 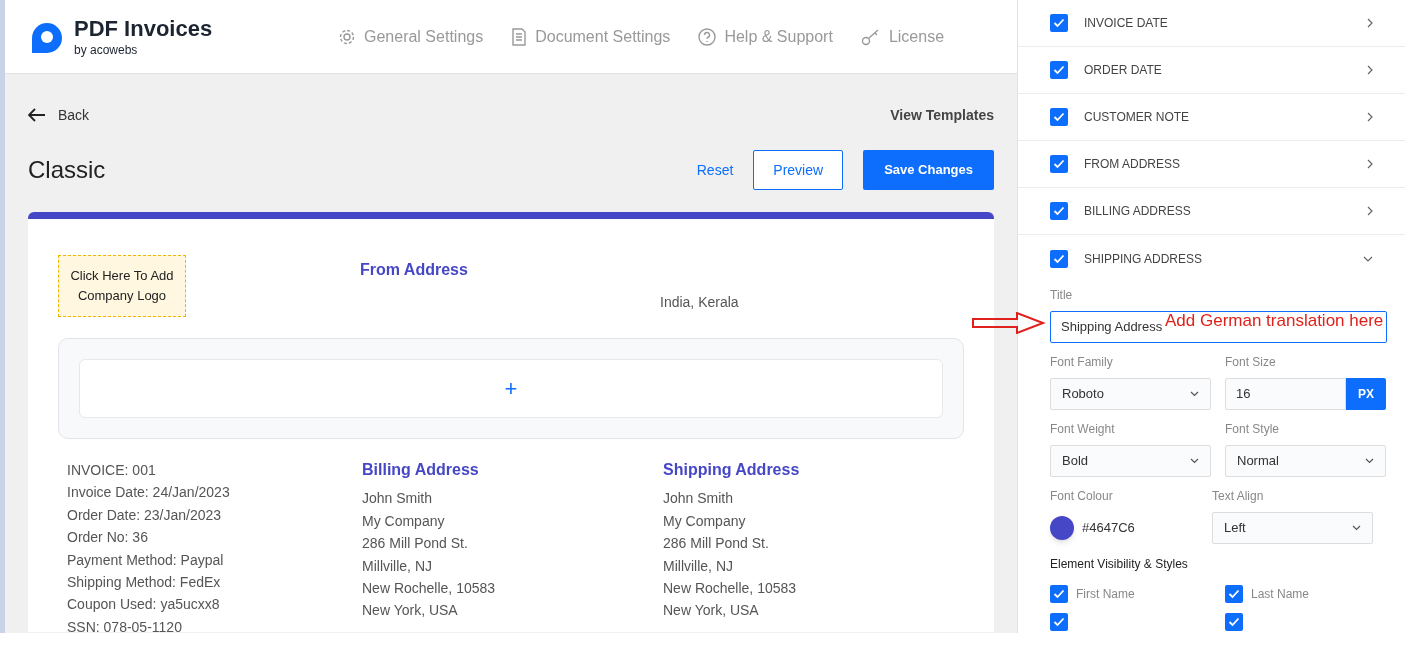 I want to click on font-style-dropdown: Normal, so click(x=1305, y=461).